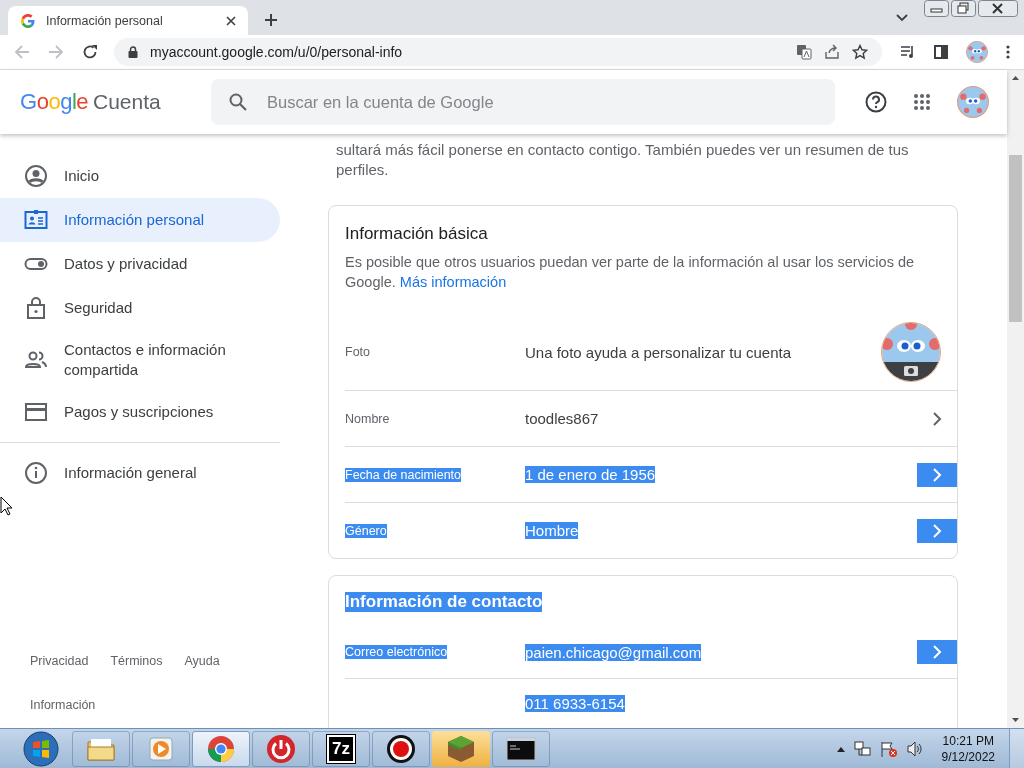 The image size is (1024, 768). What do you see at coordinates (911, 352) in the screenshot?
I see `profile-photo-icon` at bounding box center [911, 352].